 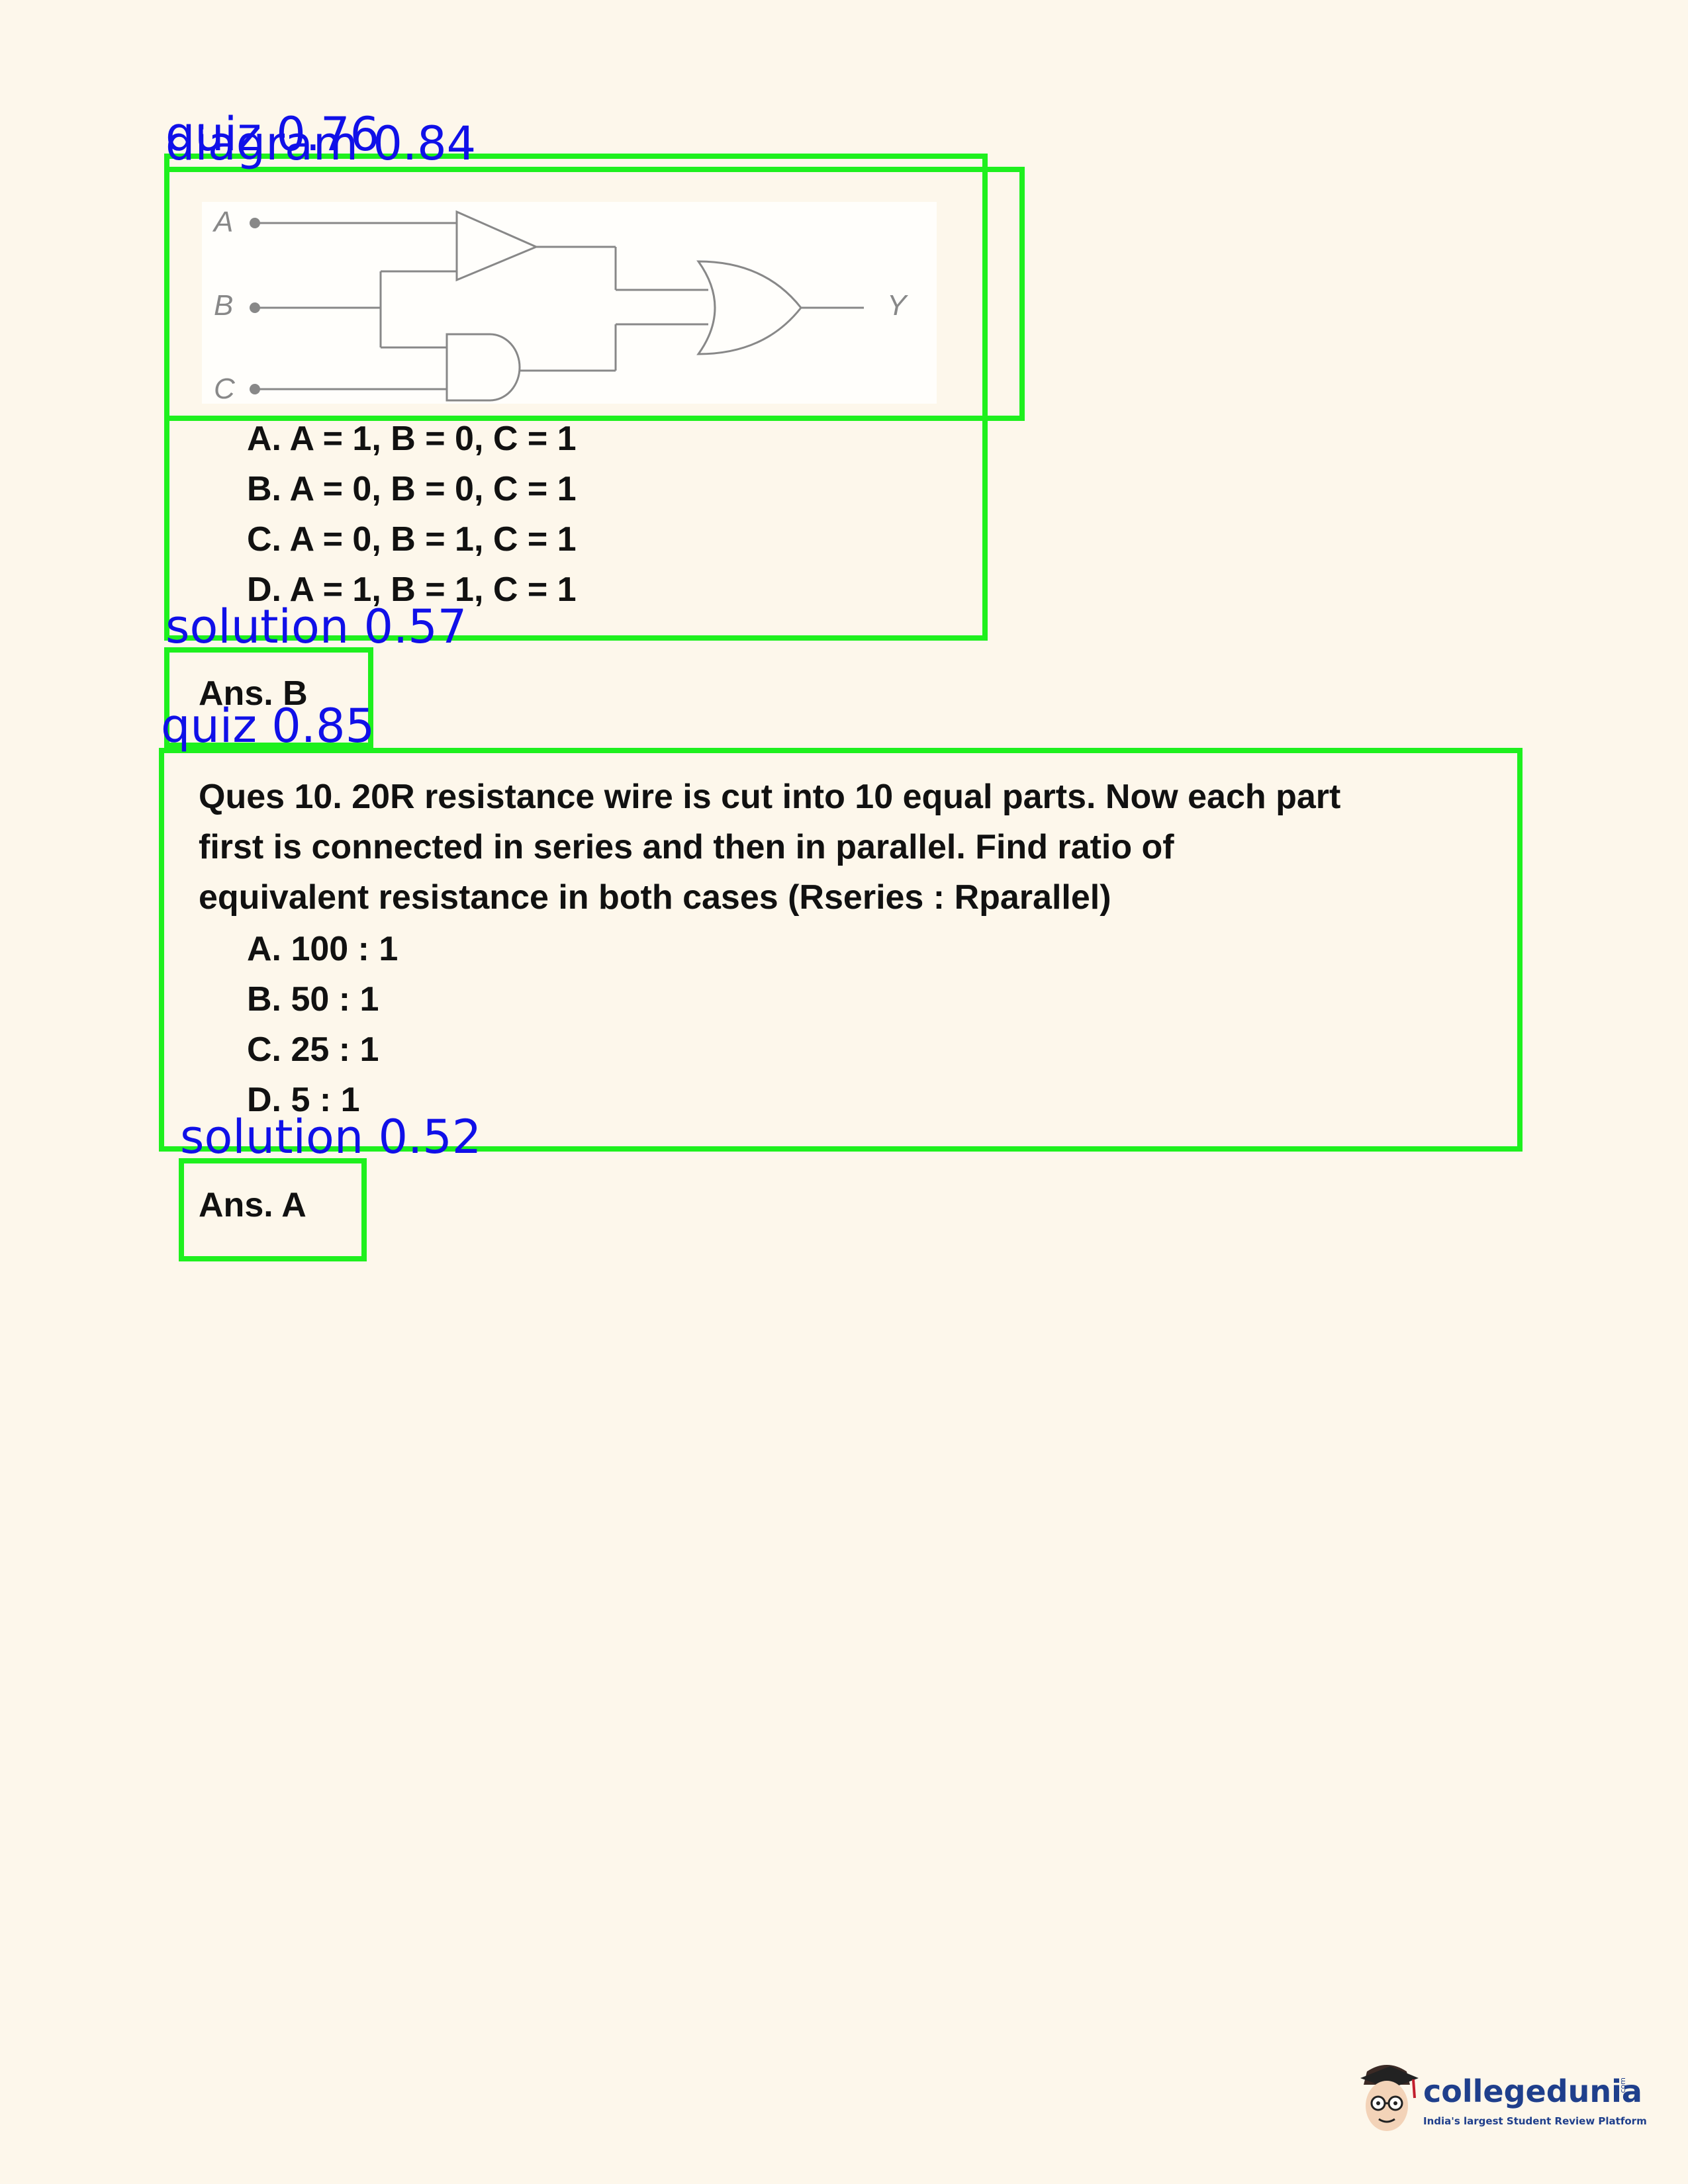 I want to click on mascot-icon, so click(x=1389, y=2098).